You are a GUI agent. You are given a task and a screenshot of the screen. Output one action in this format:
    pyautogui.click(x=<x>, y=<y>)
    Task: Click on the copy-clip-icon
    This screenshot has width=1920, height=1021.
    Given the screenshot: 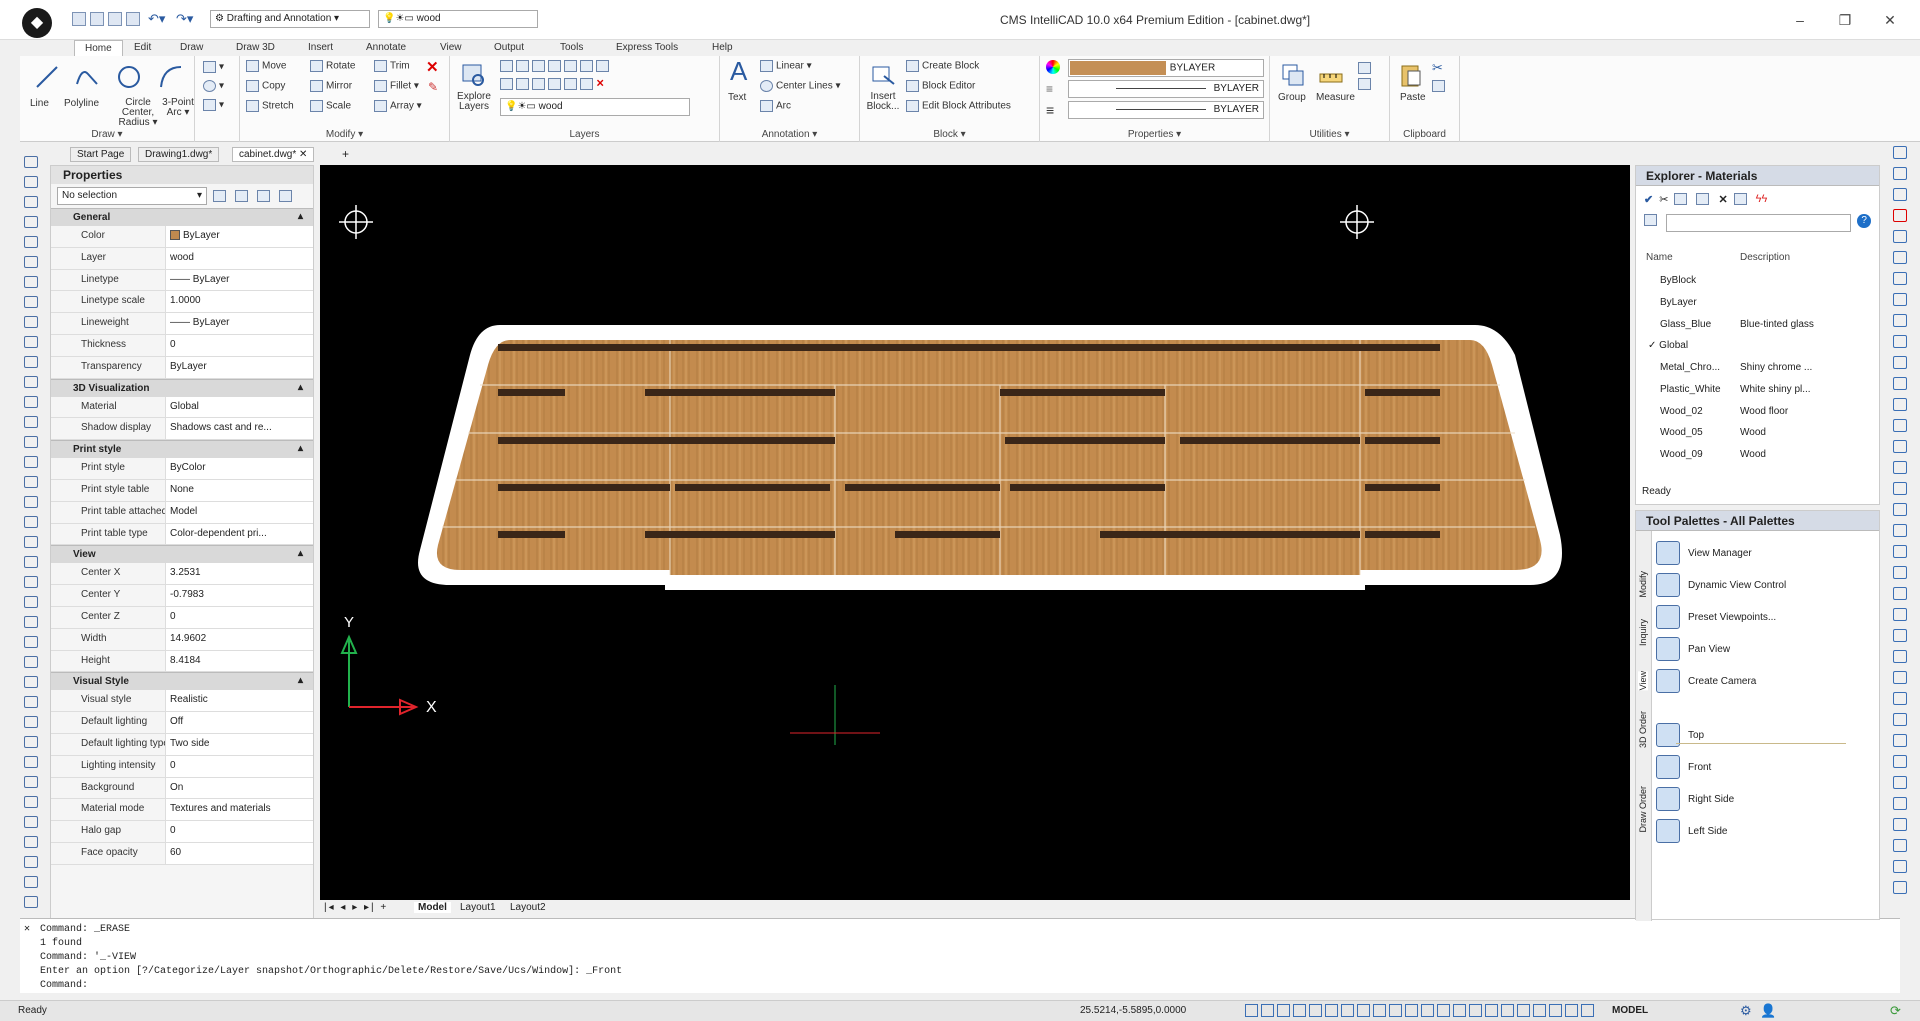 What is the action you would take?
    pyautogui.click(x=1440, y=86)
    